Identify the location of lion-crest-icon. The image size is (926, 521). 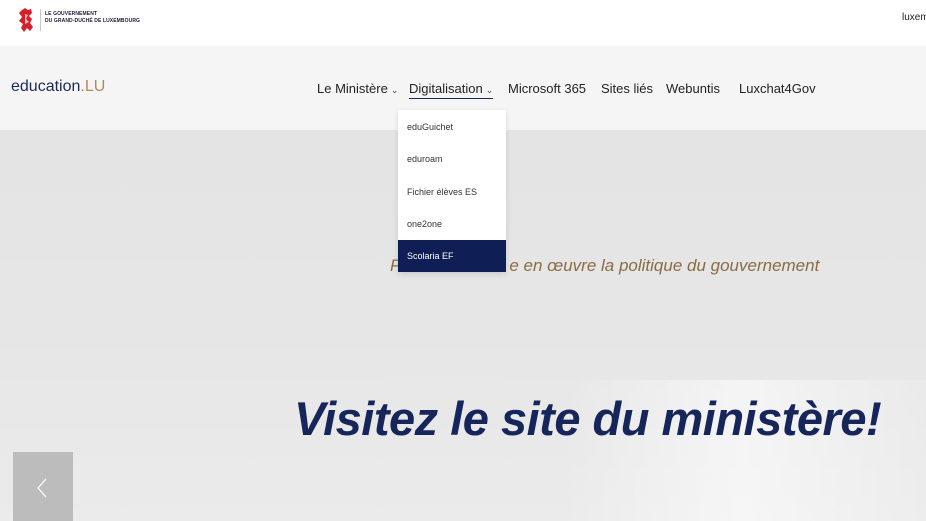
(26, 20).